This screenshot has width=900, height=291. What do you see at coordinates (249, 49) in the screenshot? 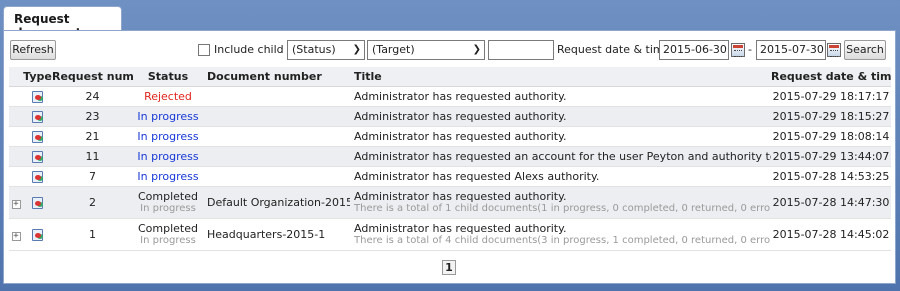
I see `include-child-label: Include child` at bounding box center [249, 49].